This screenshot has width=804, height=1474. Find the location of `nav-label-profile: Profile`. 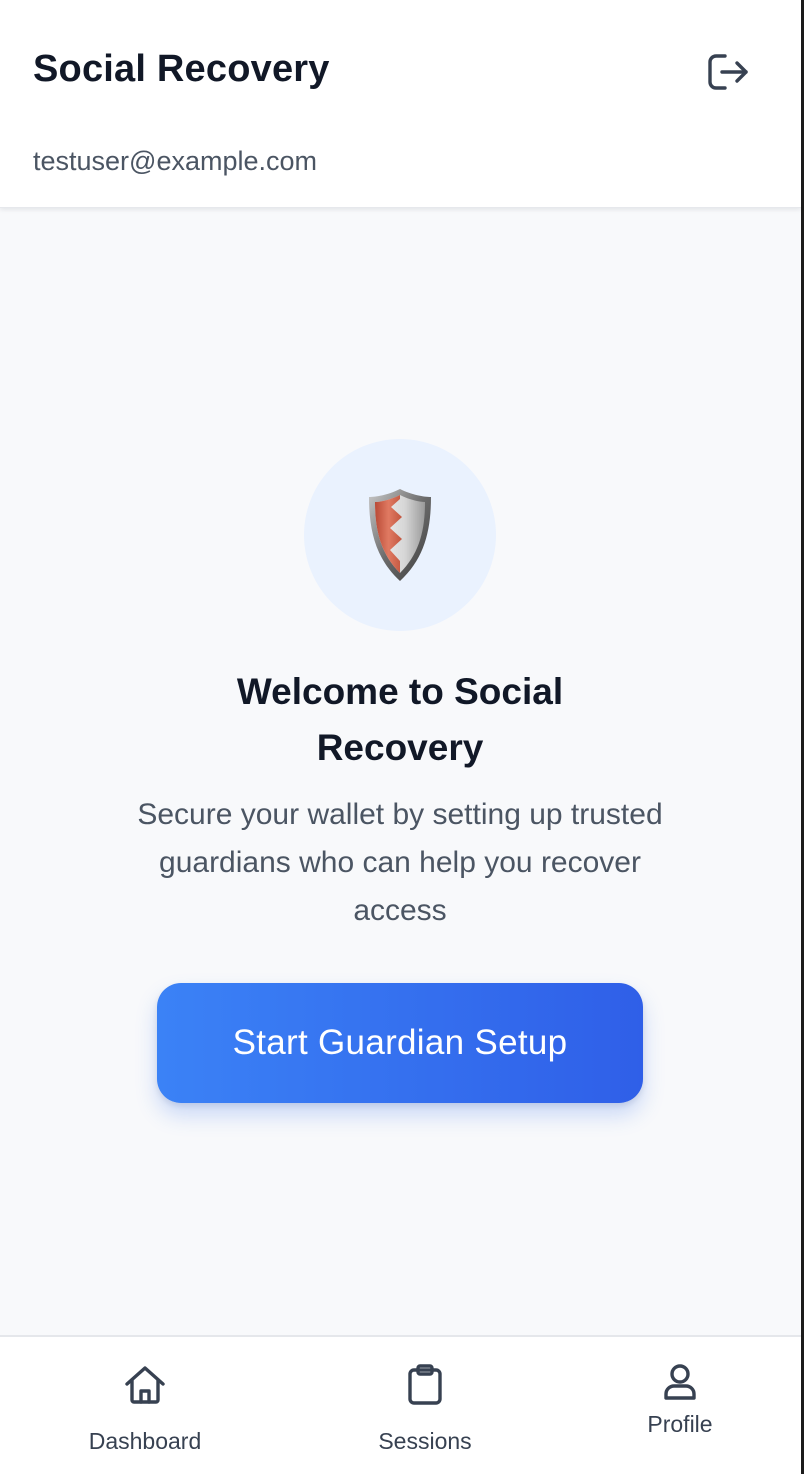

nav-label-profile: Profile is located at coordinates (680, 1424).